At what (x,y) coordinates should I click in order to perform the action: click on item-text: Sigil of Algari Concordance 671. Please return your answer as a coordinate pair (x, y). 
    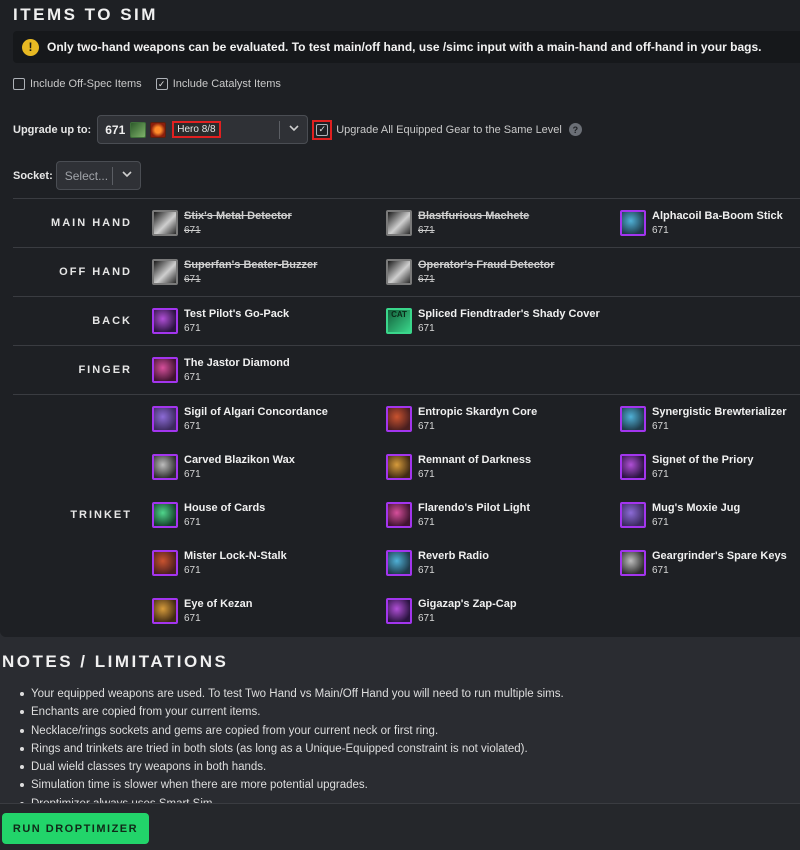
    Looking at the image, I should click on (256, 419).